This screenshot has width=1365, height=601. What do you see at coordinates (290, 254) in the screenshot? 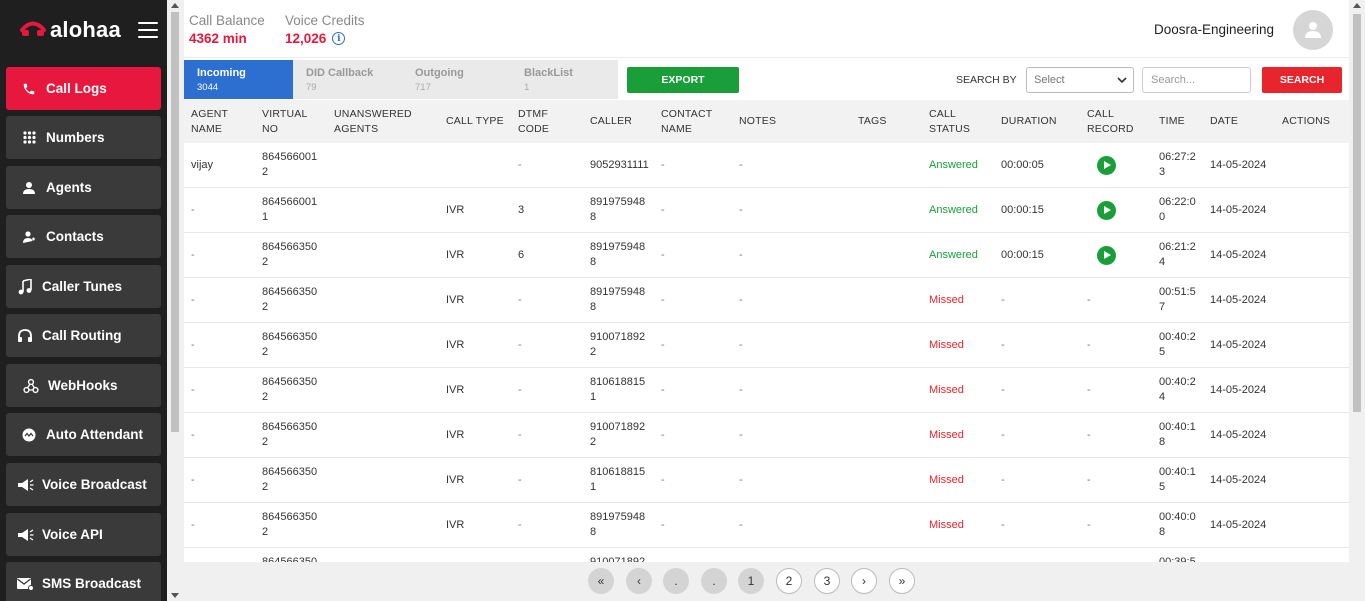
I see `cell-virtual-no-text: 8645663502` at bounding box center [290, 254].